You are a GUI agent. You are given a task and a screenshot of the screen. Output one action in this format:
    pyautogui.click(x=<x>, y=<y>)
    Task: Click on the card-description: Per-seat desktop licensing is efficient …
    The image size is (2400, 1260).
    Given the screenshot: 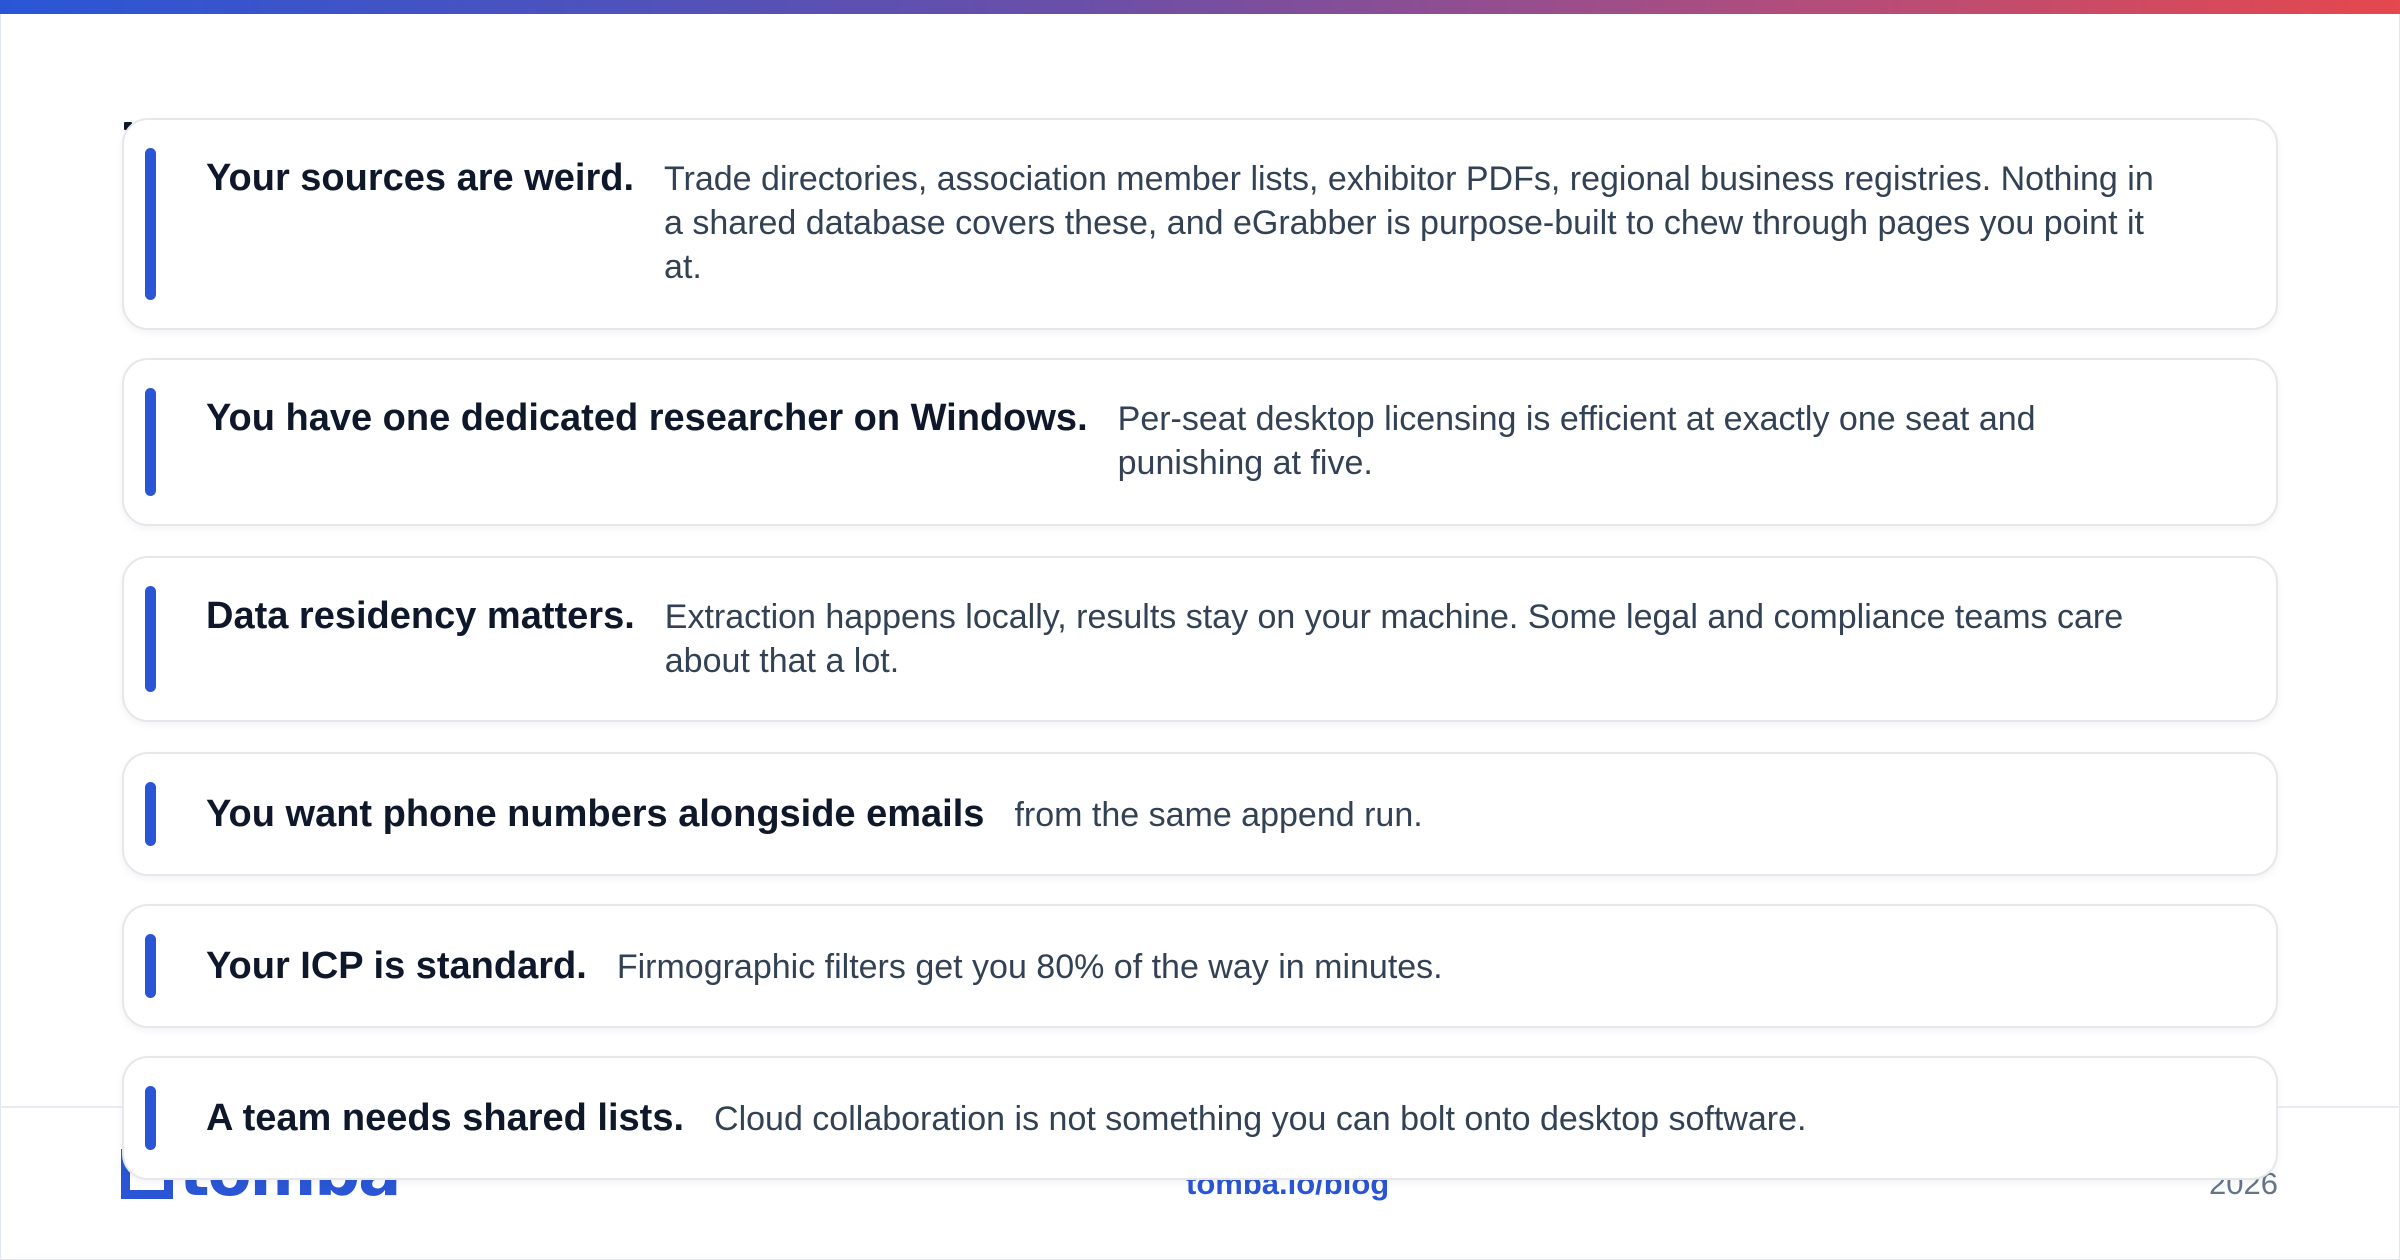 What is the action you would take?
    pyautogui.click(x=1576, y=441)
    